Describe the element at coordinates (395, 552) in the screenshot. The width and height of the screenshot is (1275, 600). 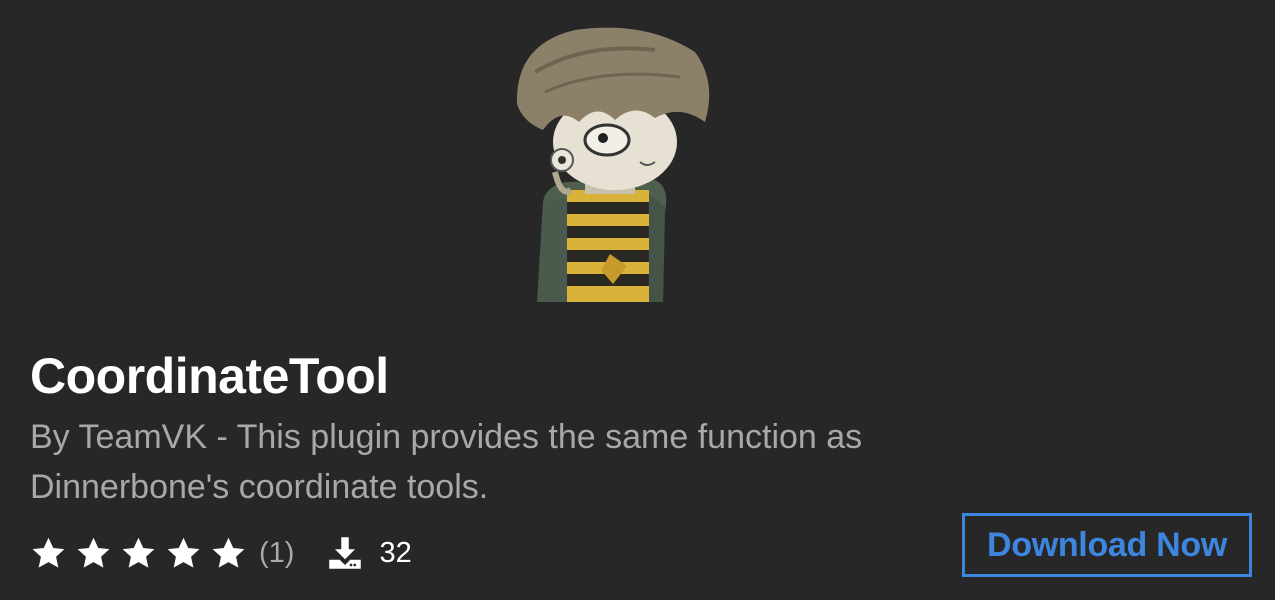
I see `download-count: 32` at that location.